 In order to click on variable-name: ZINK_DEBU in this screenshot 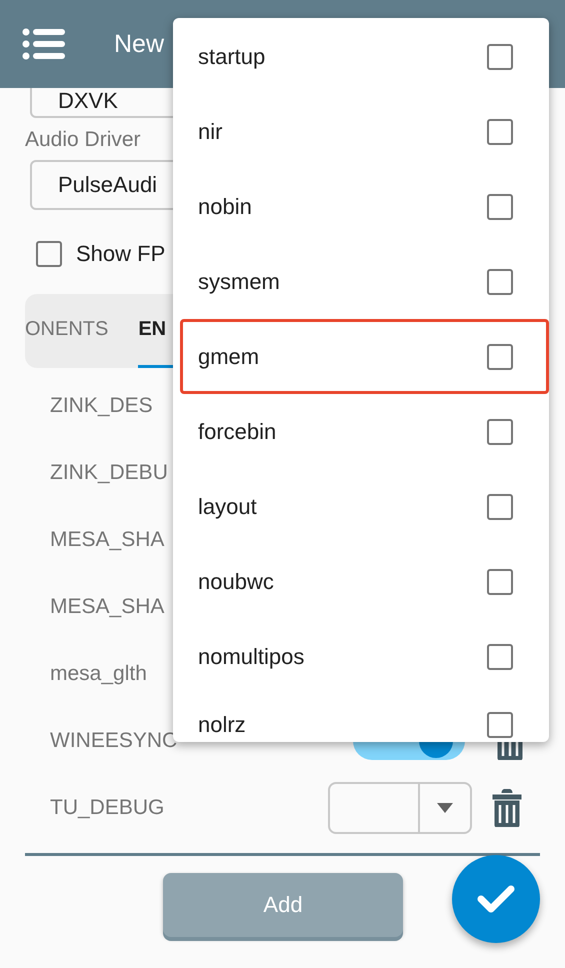, I will do `click(109, 472)`.